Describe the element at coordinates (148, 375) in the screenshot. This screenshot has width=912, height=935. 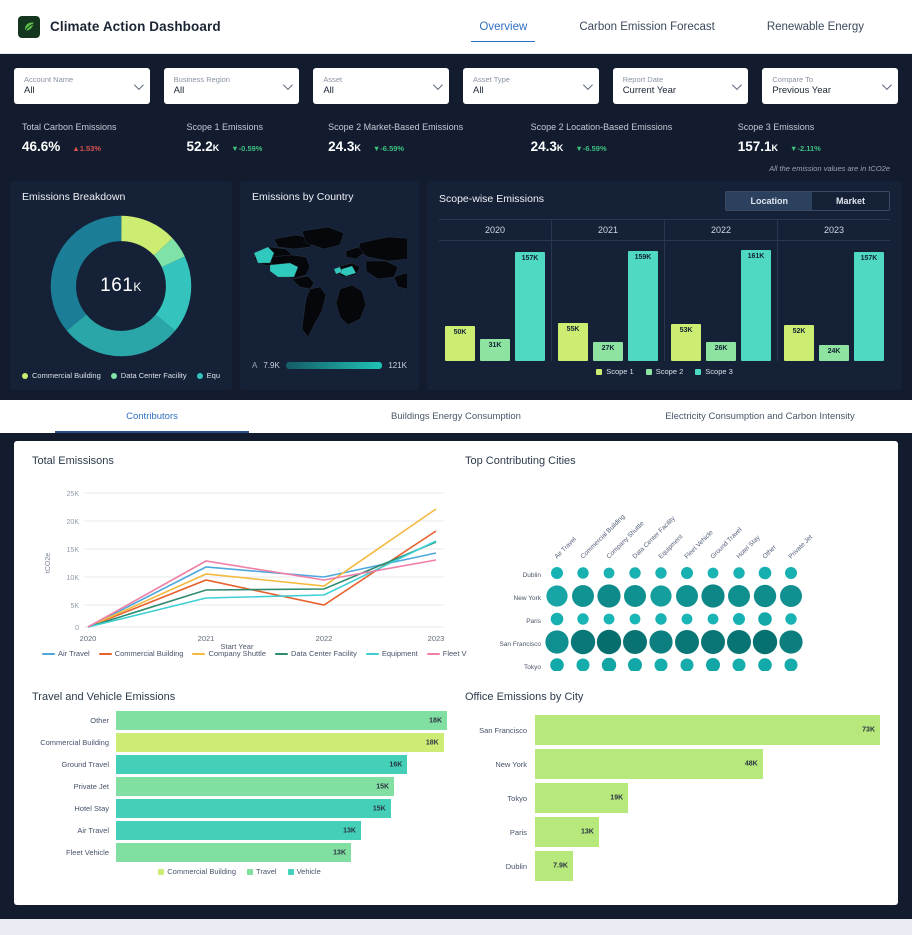
I see `legend-item: Data Center Facility` at that location.